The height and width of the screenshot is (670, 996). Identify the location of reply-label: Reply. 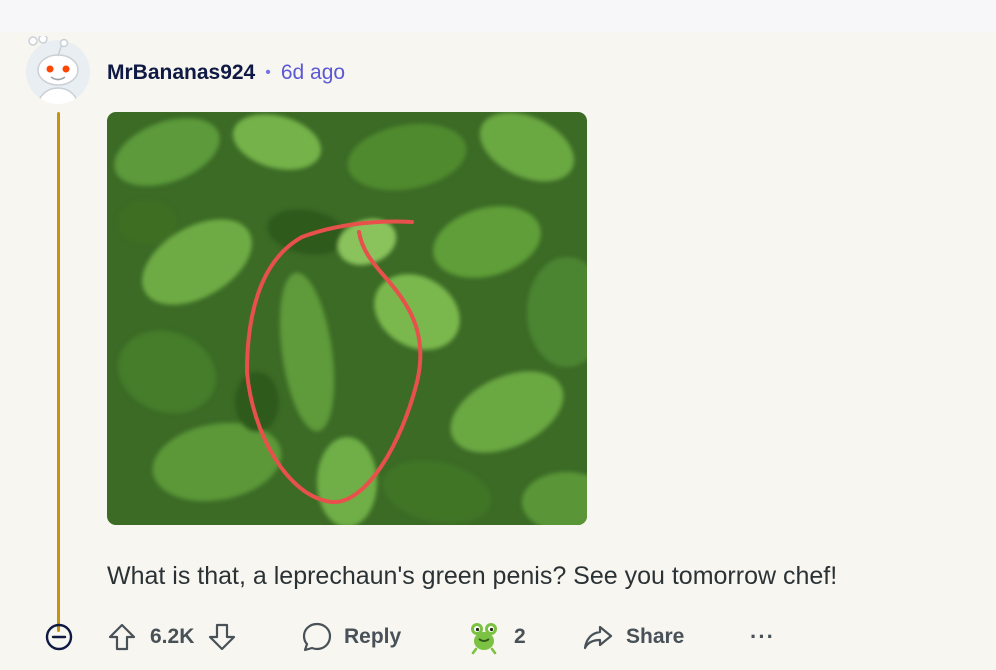
(373, 636).